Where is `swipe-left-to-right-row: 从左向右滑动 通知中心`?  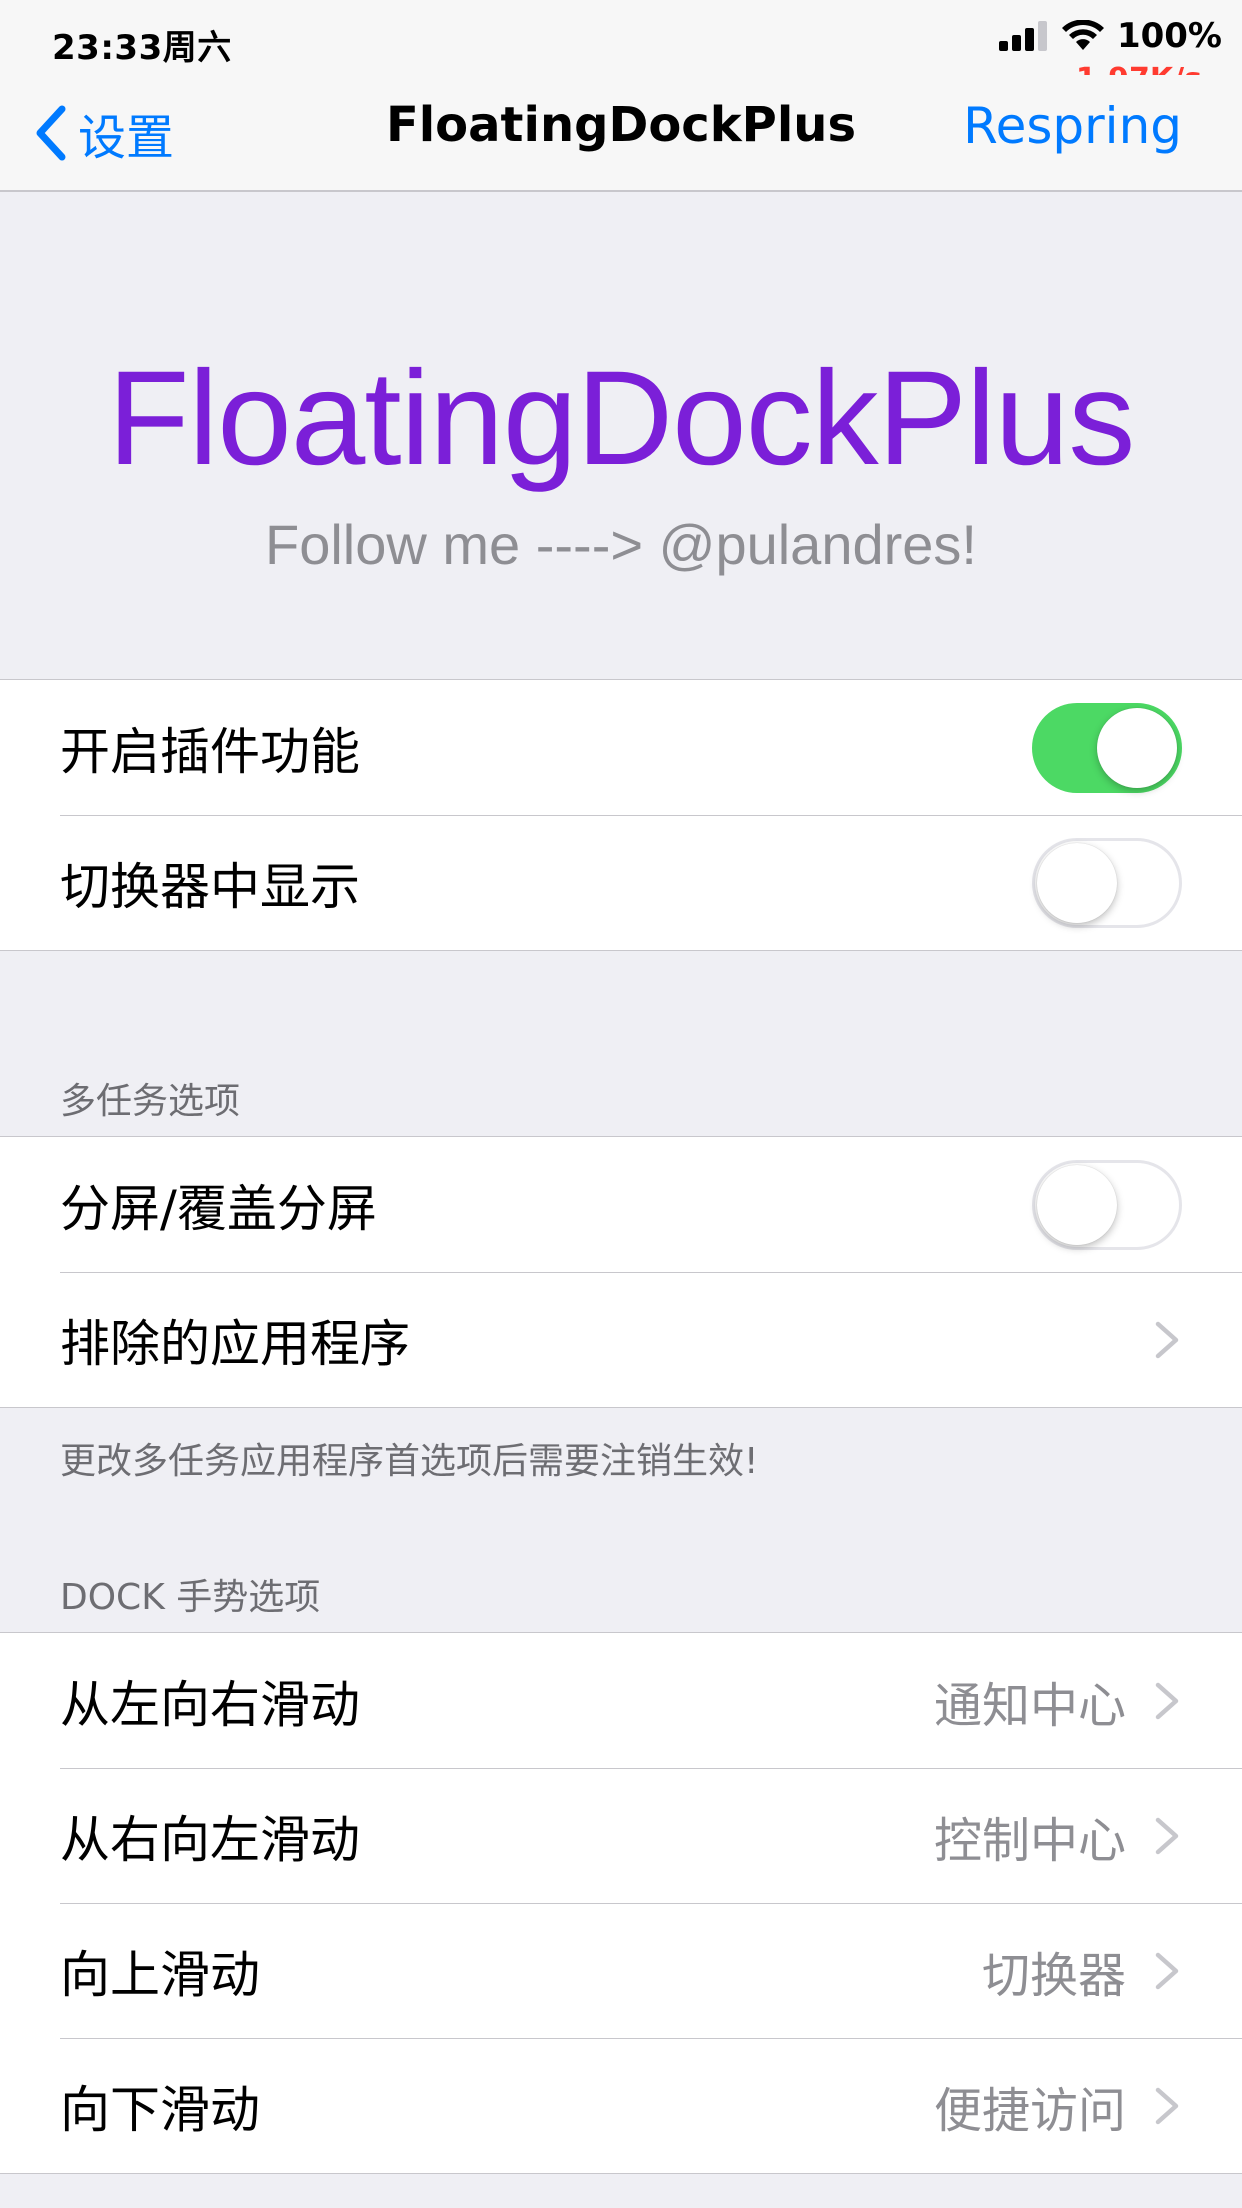
swipe-left-to-right-row: 从左向右滑动 通知中心 is located at coordinates (621, 1700).